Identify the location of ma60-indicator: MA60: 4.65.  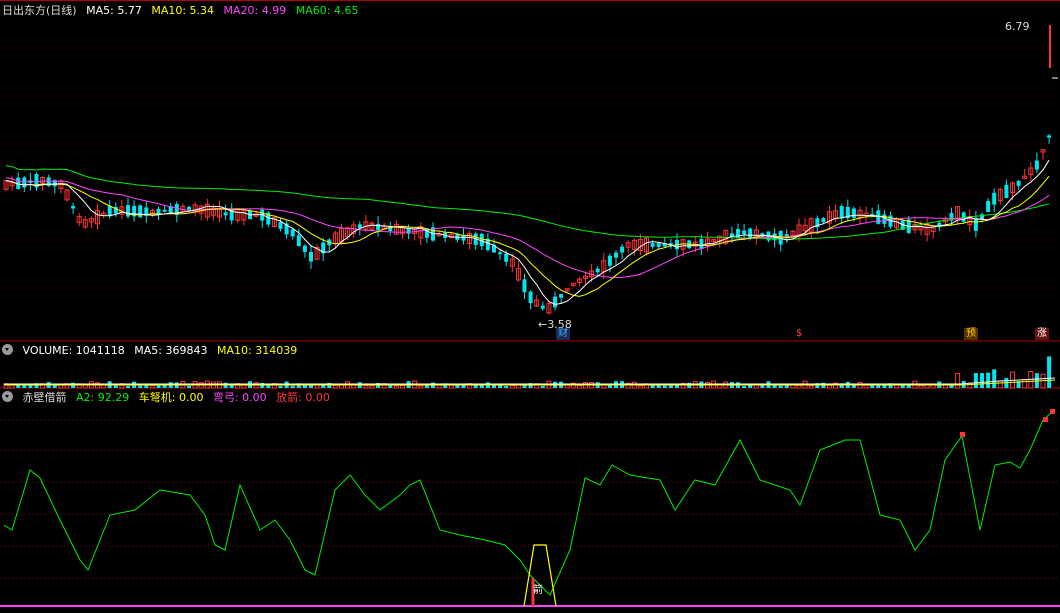
(327, 10).